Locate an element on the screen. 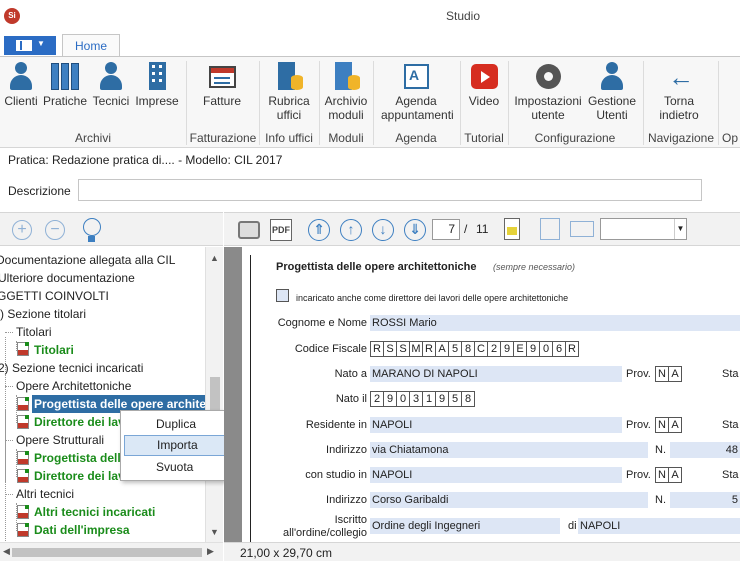 The image size is (740, 561). pratiche-button: Pratiche is located at coordinates (65, 84).